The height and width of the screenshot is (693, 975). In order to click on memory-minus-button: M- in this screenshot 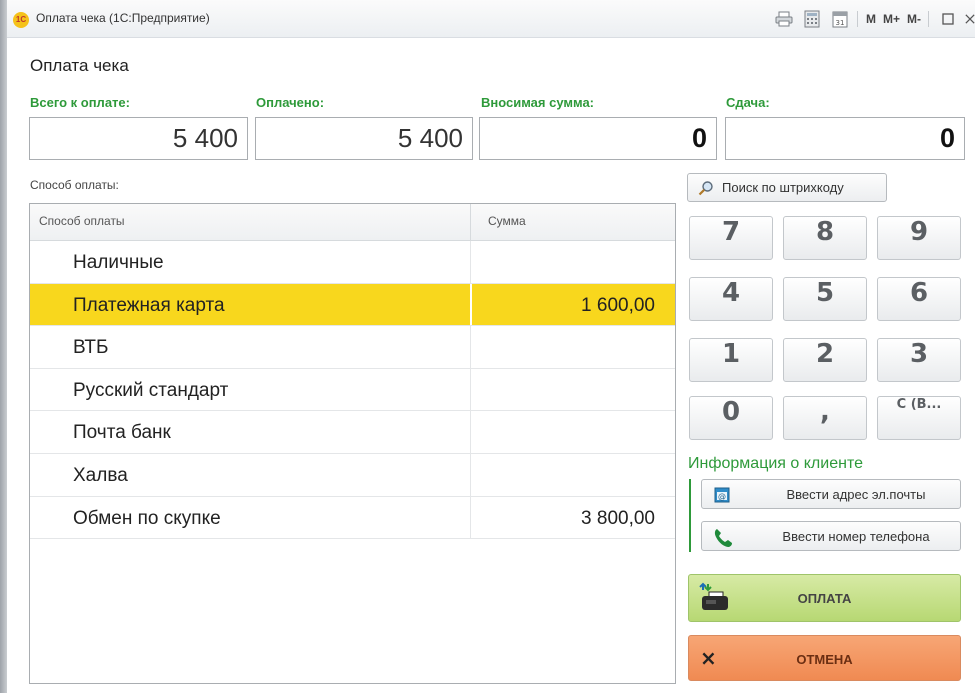, I will do `click(914, 19)`.